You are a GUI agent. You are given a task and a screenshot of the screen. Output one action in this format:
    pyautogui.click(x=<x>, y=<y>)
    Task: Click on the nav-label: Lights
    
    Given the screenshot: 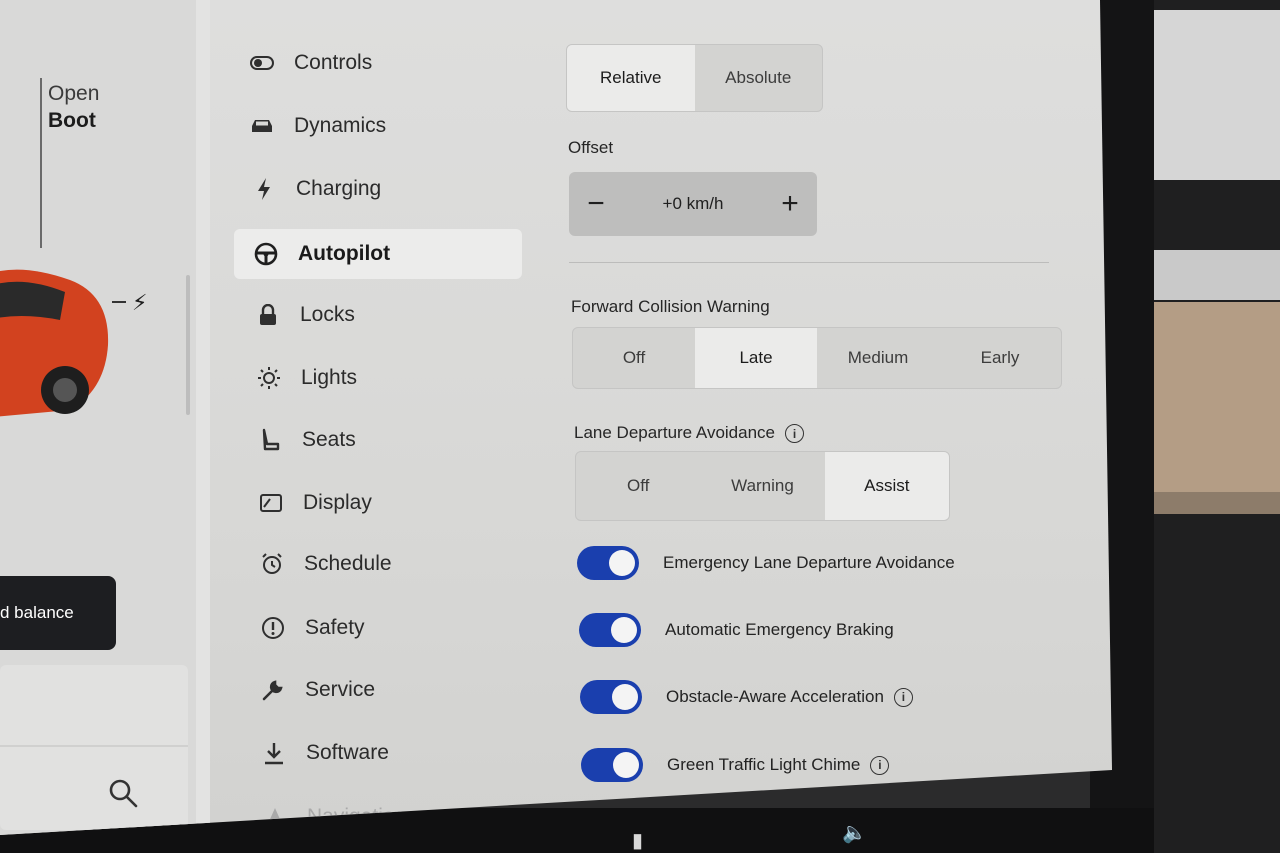 What is the action you would take?
    pyautogui.click(x=329, y=377)
    